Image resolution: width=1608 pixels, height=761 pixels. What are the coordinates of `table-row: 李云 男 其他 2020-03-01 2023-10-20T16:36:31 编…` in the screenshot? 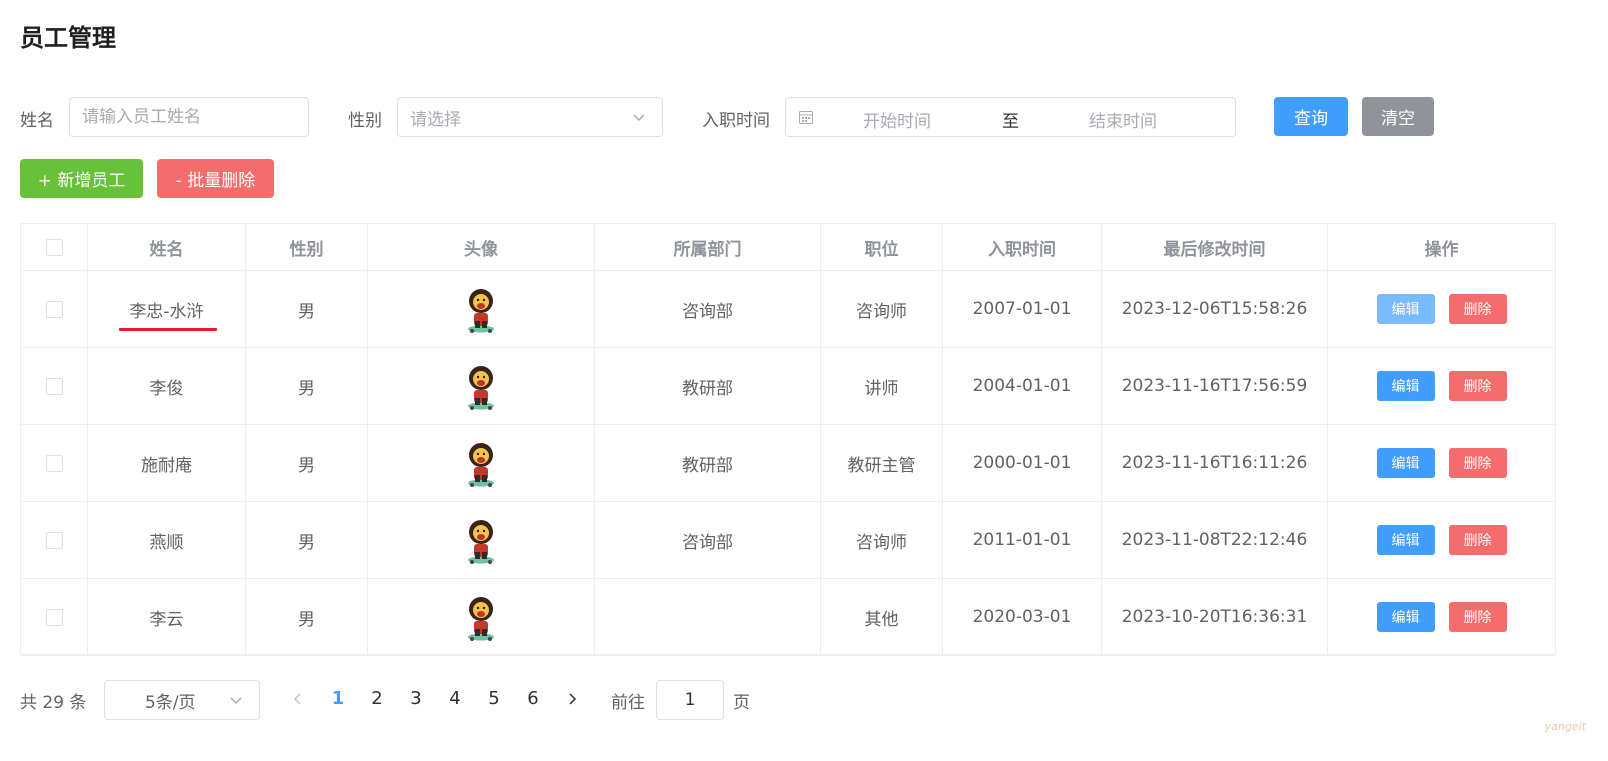 It's located at (788, 617).